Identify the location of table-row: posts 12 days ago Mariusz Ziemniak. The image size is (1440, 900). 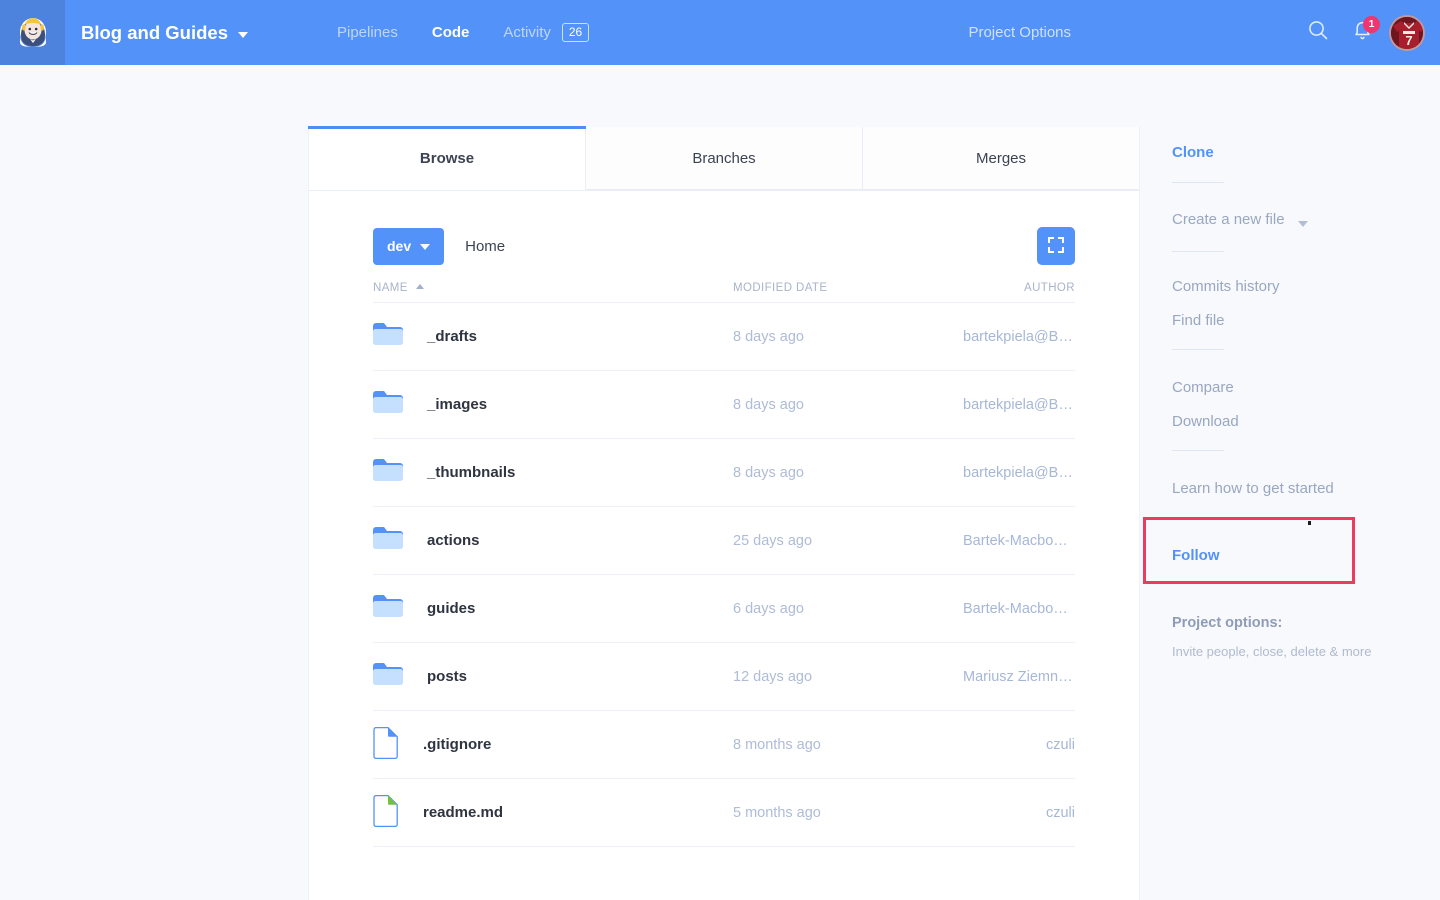
(724, 677).